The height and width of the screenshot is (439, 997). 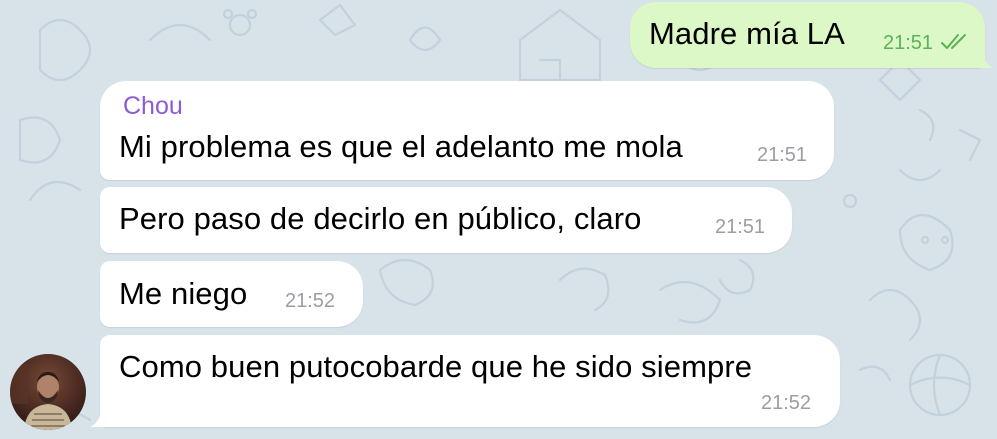 I want to click on message-text: Pero paso de decirlo en público, claro, so click(x=380, y=218).